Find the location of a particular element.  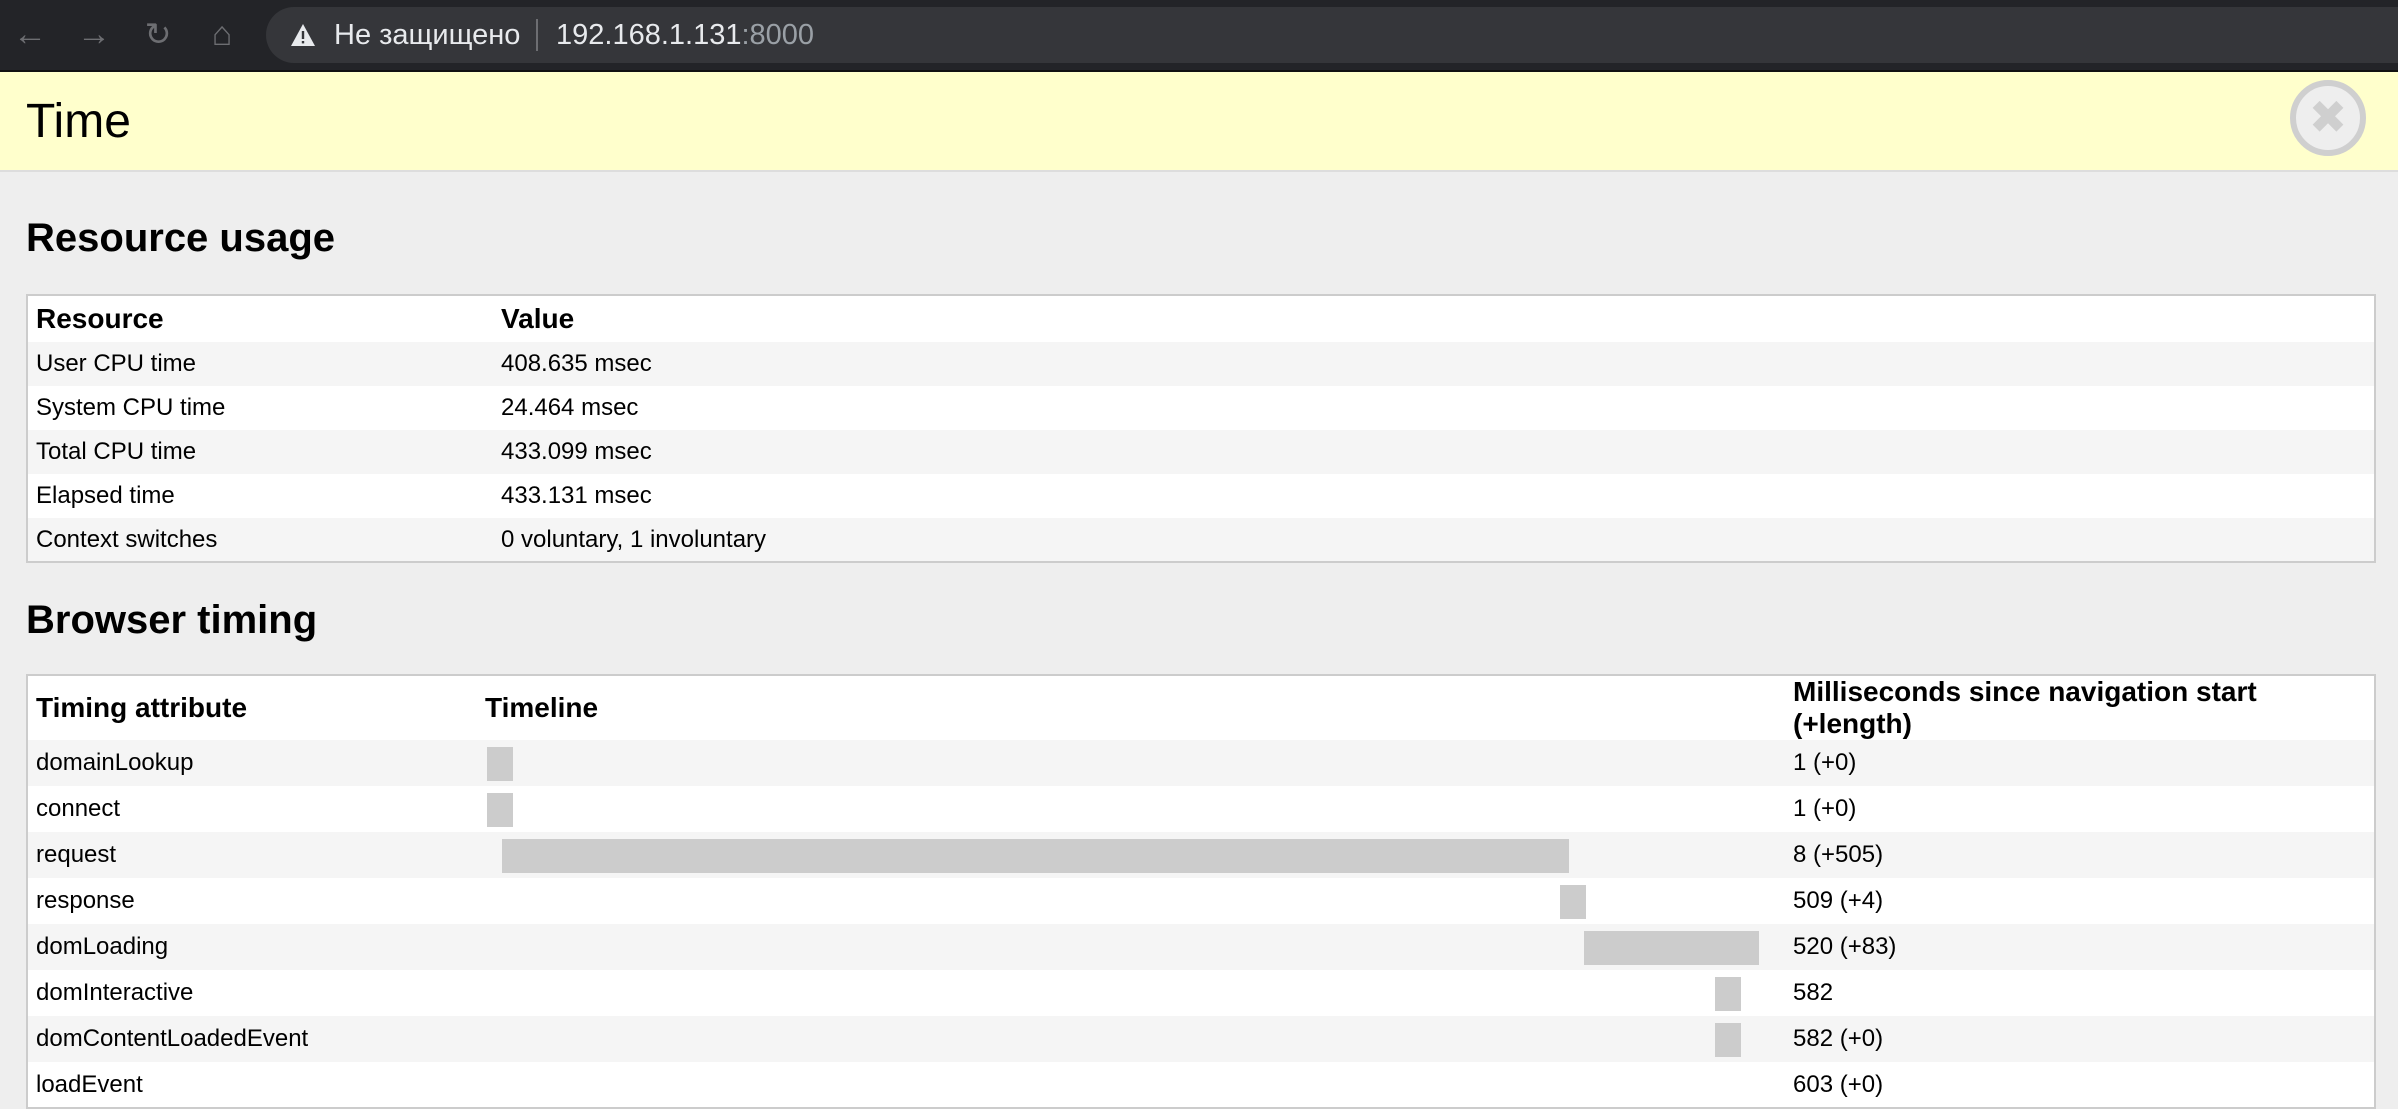

warning-icon is located at coordinates (303, 35).